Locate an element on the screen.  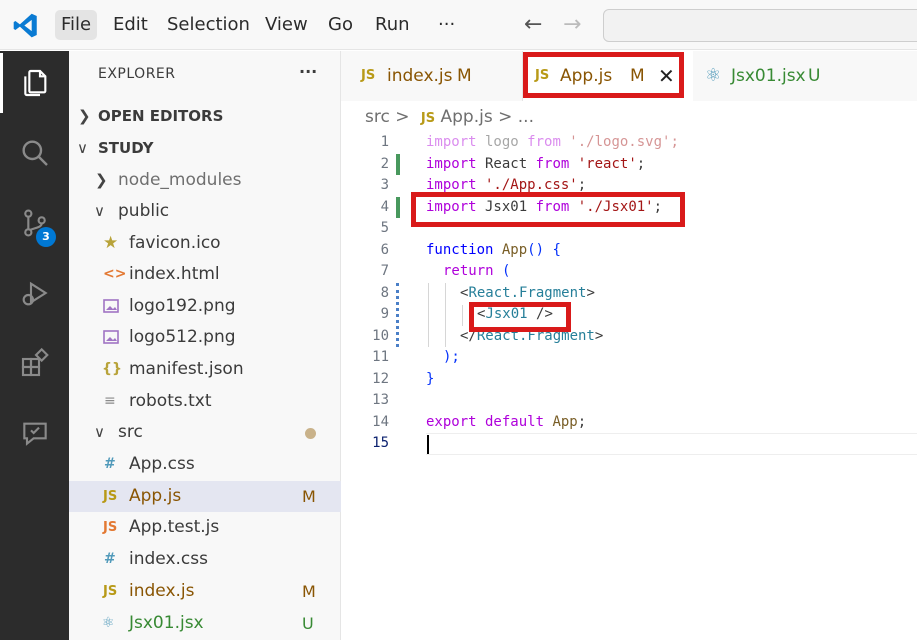
git-status-badge: M is located at coordinates (309, 496).